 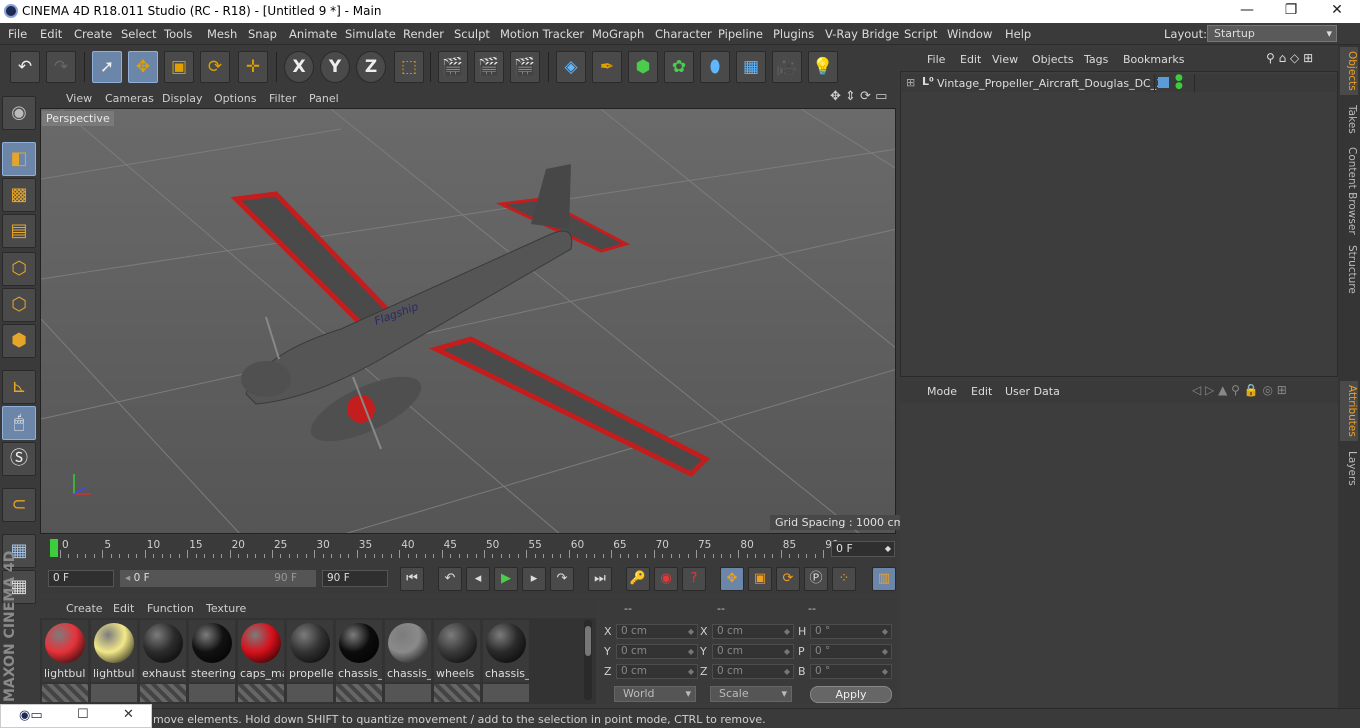 What do you see at coordinates (128, 714) in the screenshot?
I see `close-icon: ✕` at bounding box center [128, 714].